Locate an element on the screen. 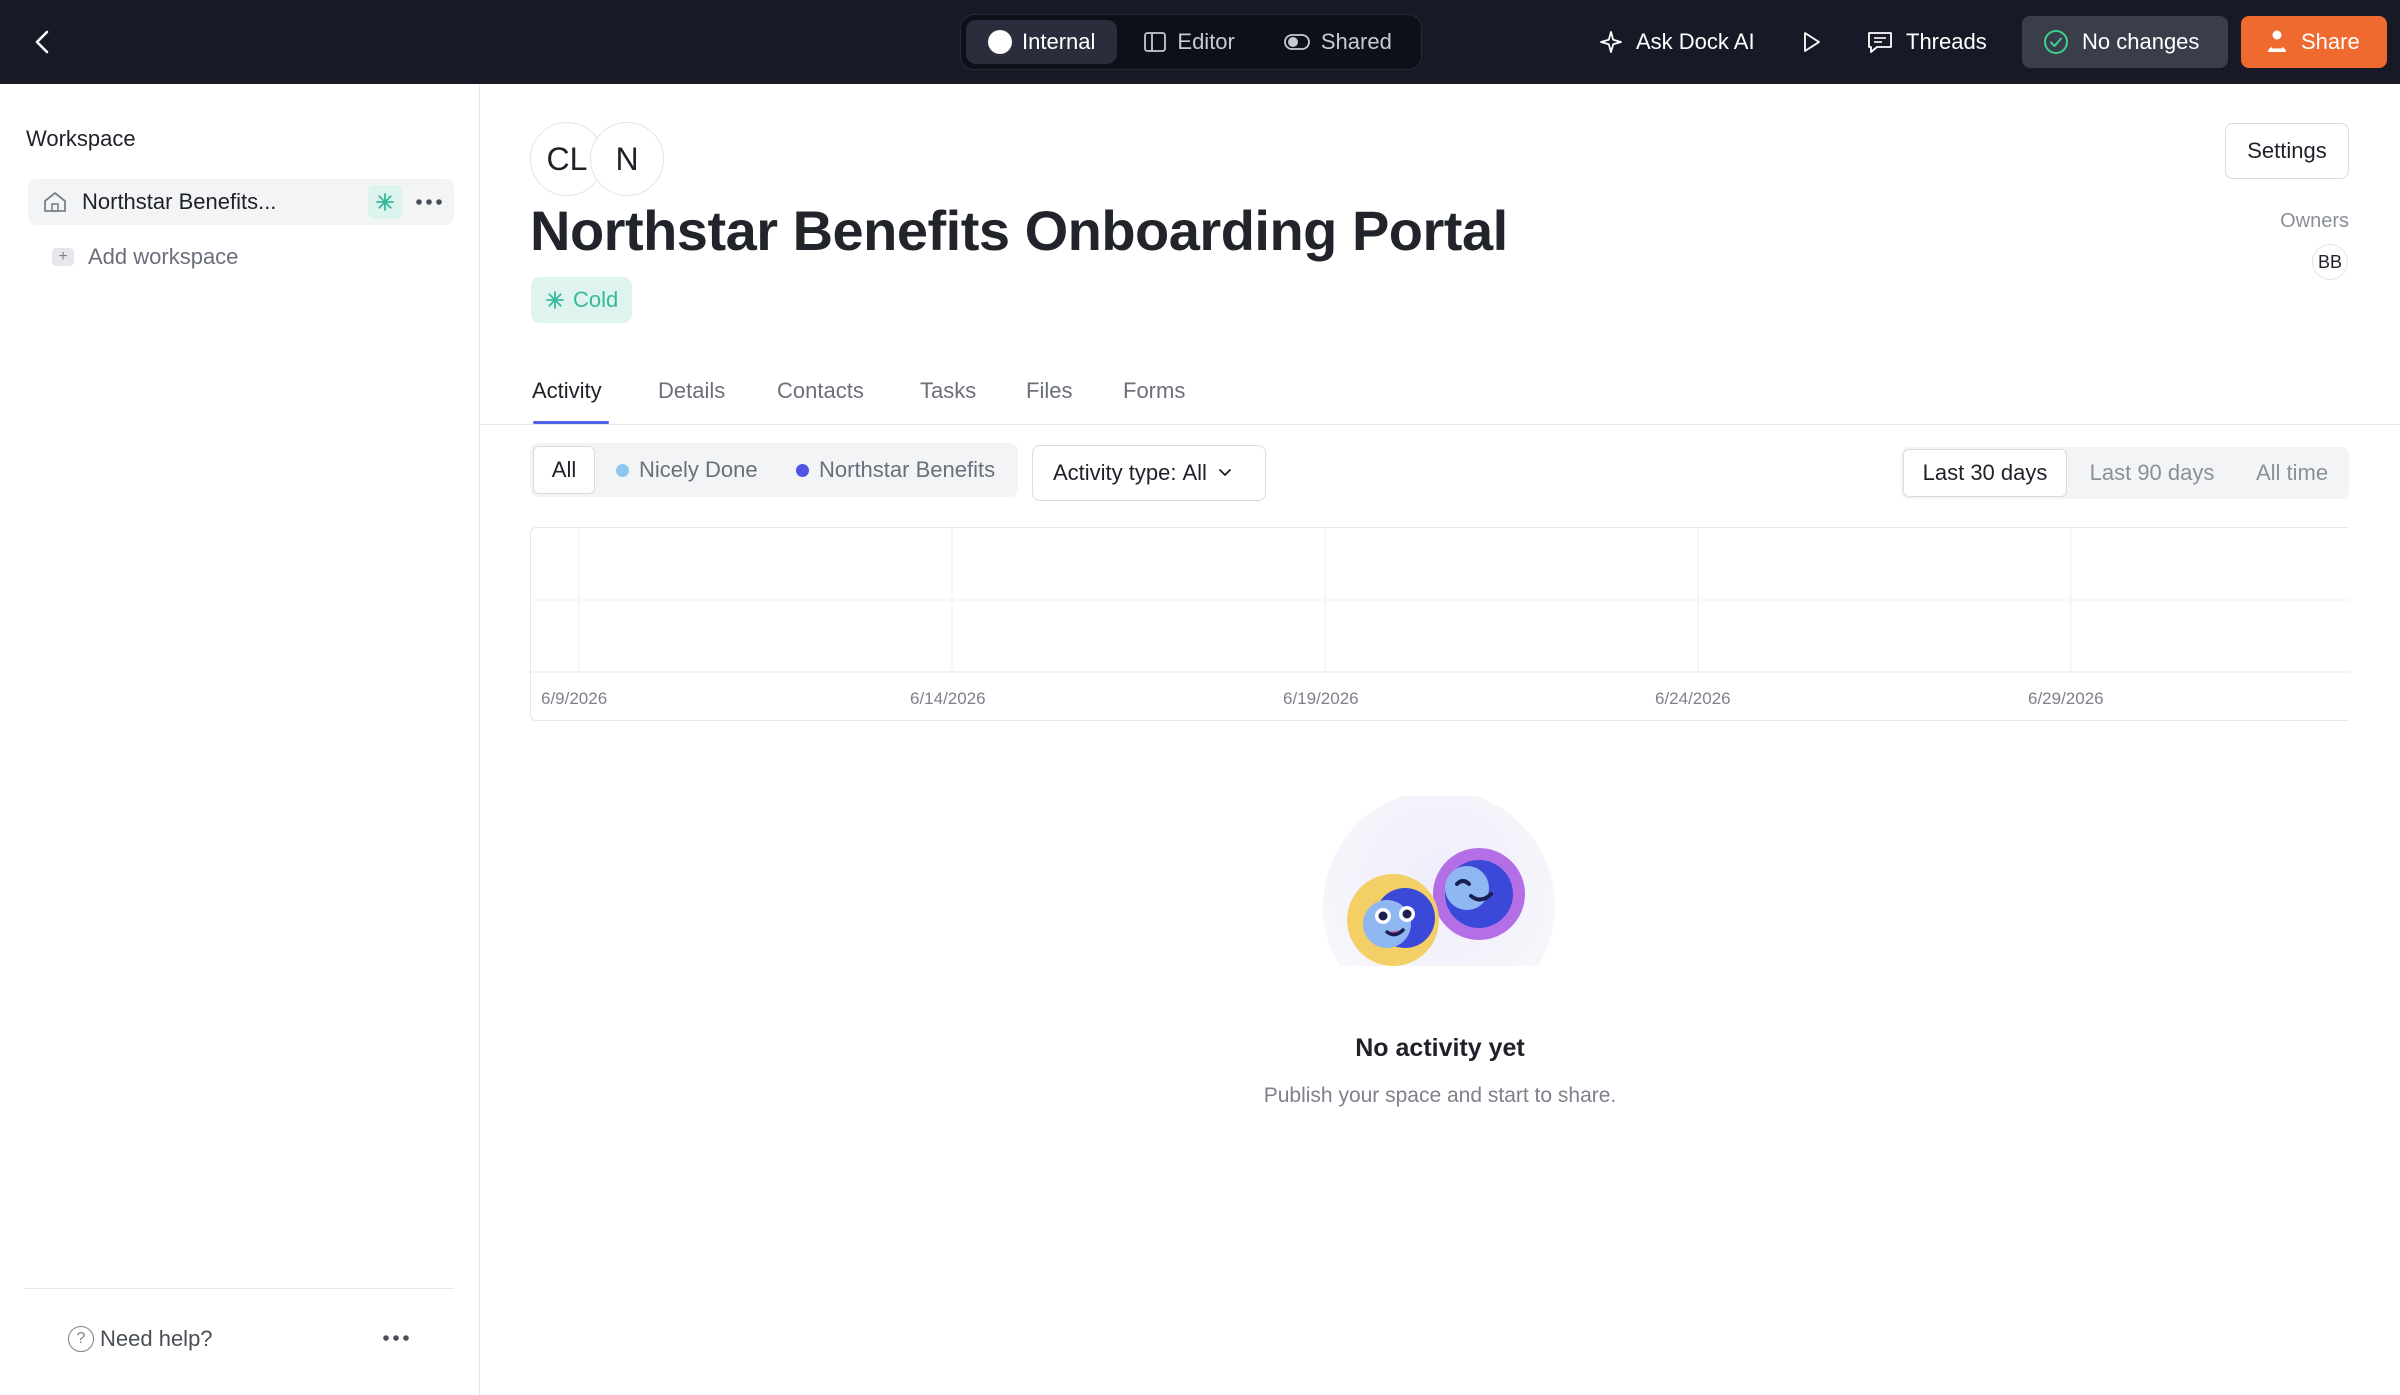  threads-label: Threads is located at coordinates (1946, 41).